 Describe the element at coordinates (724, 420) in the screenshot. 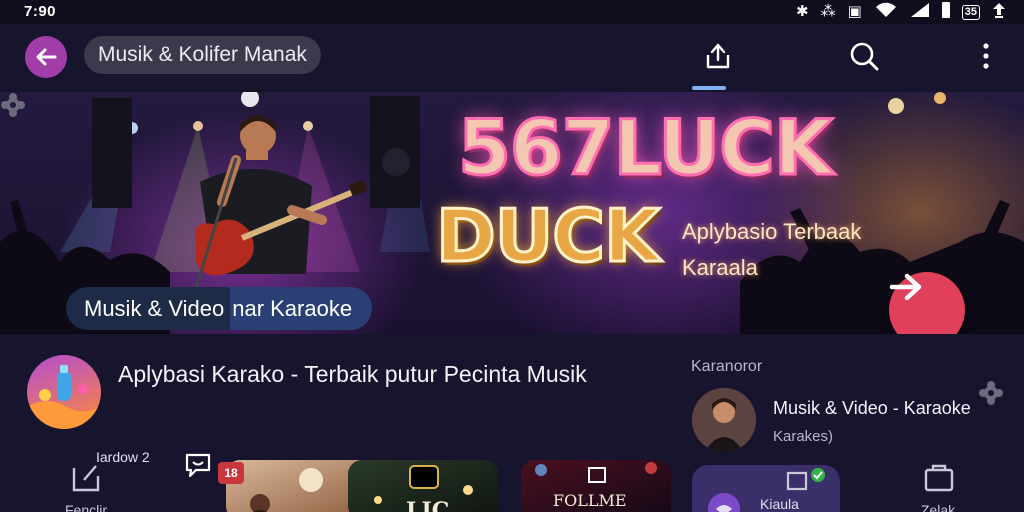

I see `avatar` at that location.